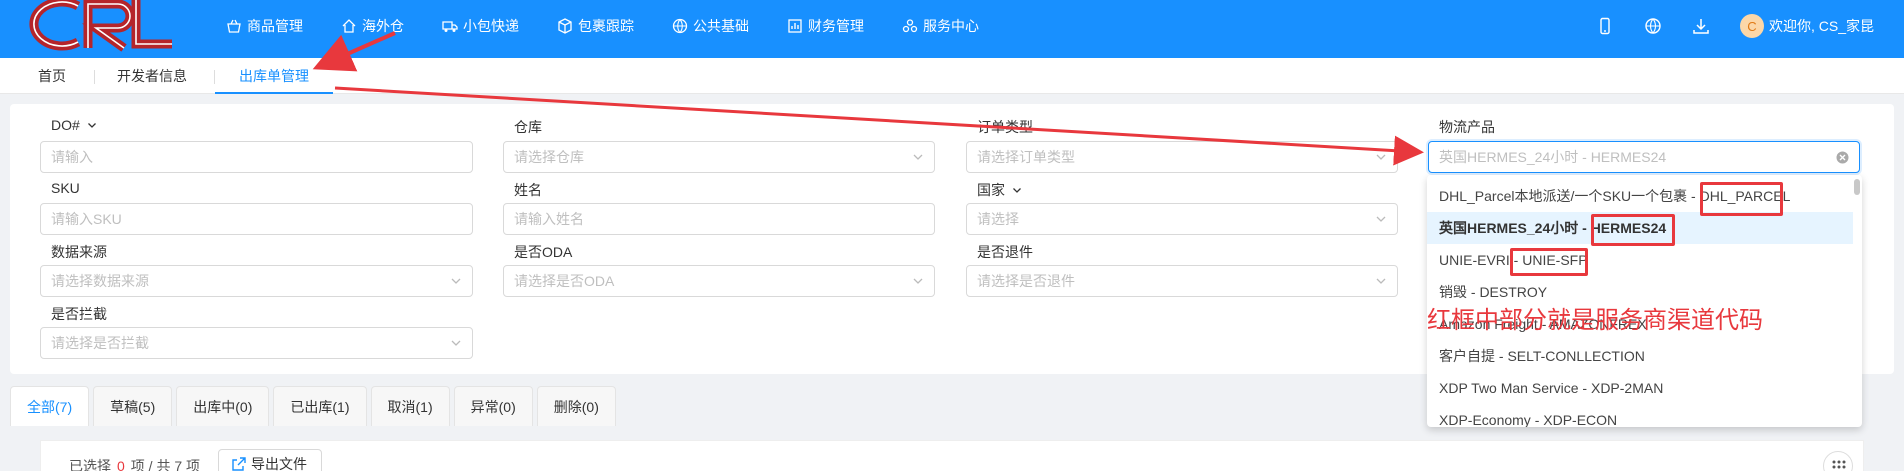 This screenshot has width=1904, height=471. I want to click on warehouse-placeholder: 请选择仓库, so click(549, 157).